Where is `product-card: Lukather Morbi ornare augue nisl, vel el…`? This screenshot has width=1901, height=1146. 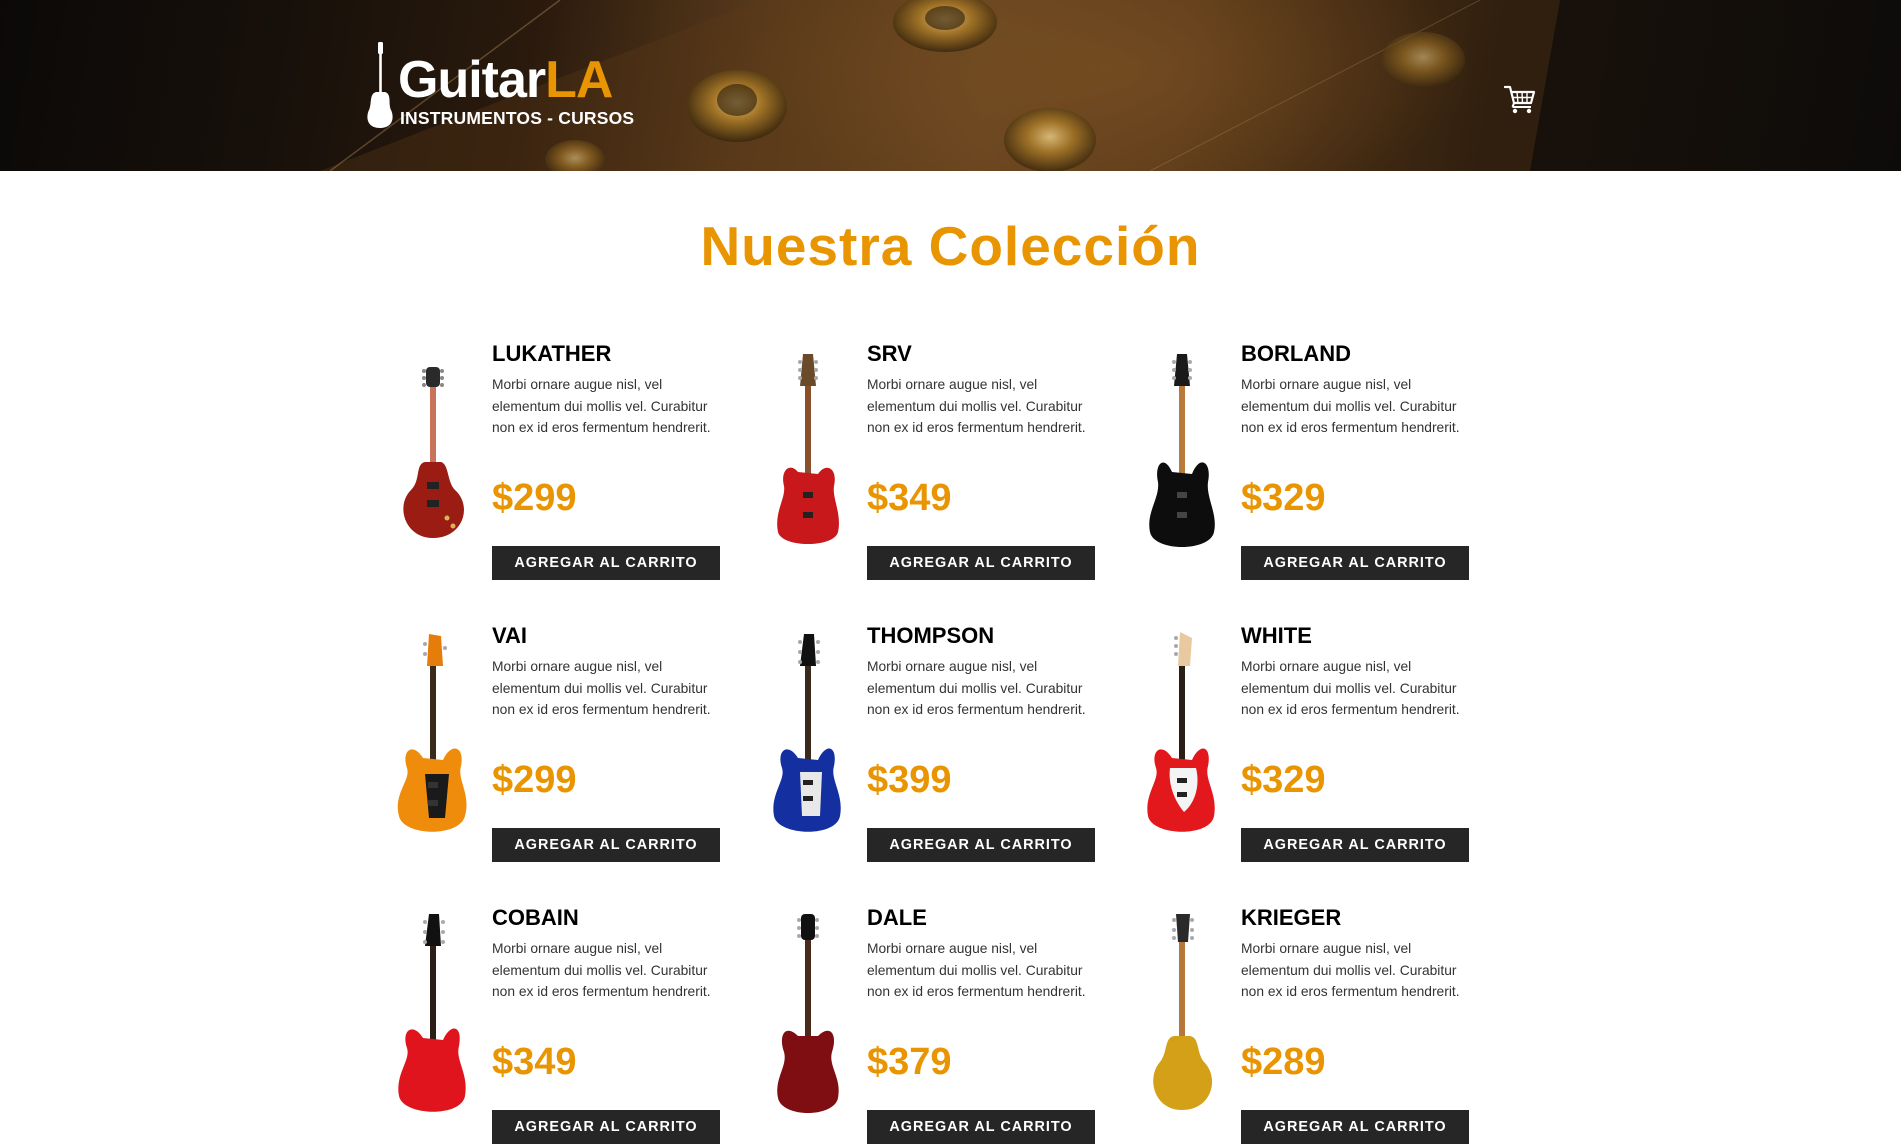 product-card: Lukather Morbi ornare augue nisl, vel el… is located at coordinates (565, 462).